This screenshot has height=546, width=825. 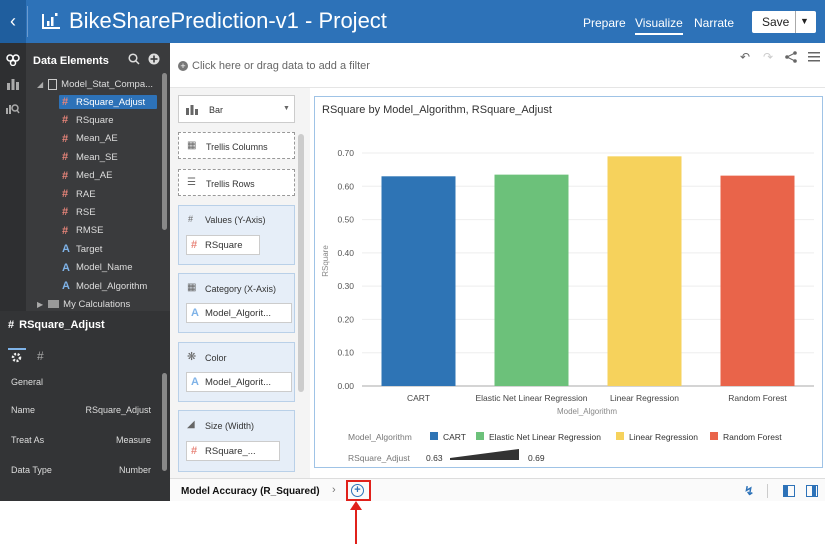 I want to click on share-icon, so click(x=791, y=57).